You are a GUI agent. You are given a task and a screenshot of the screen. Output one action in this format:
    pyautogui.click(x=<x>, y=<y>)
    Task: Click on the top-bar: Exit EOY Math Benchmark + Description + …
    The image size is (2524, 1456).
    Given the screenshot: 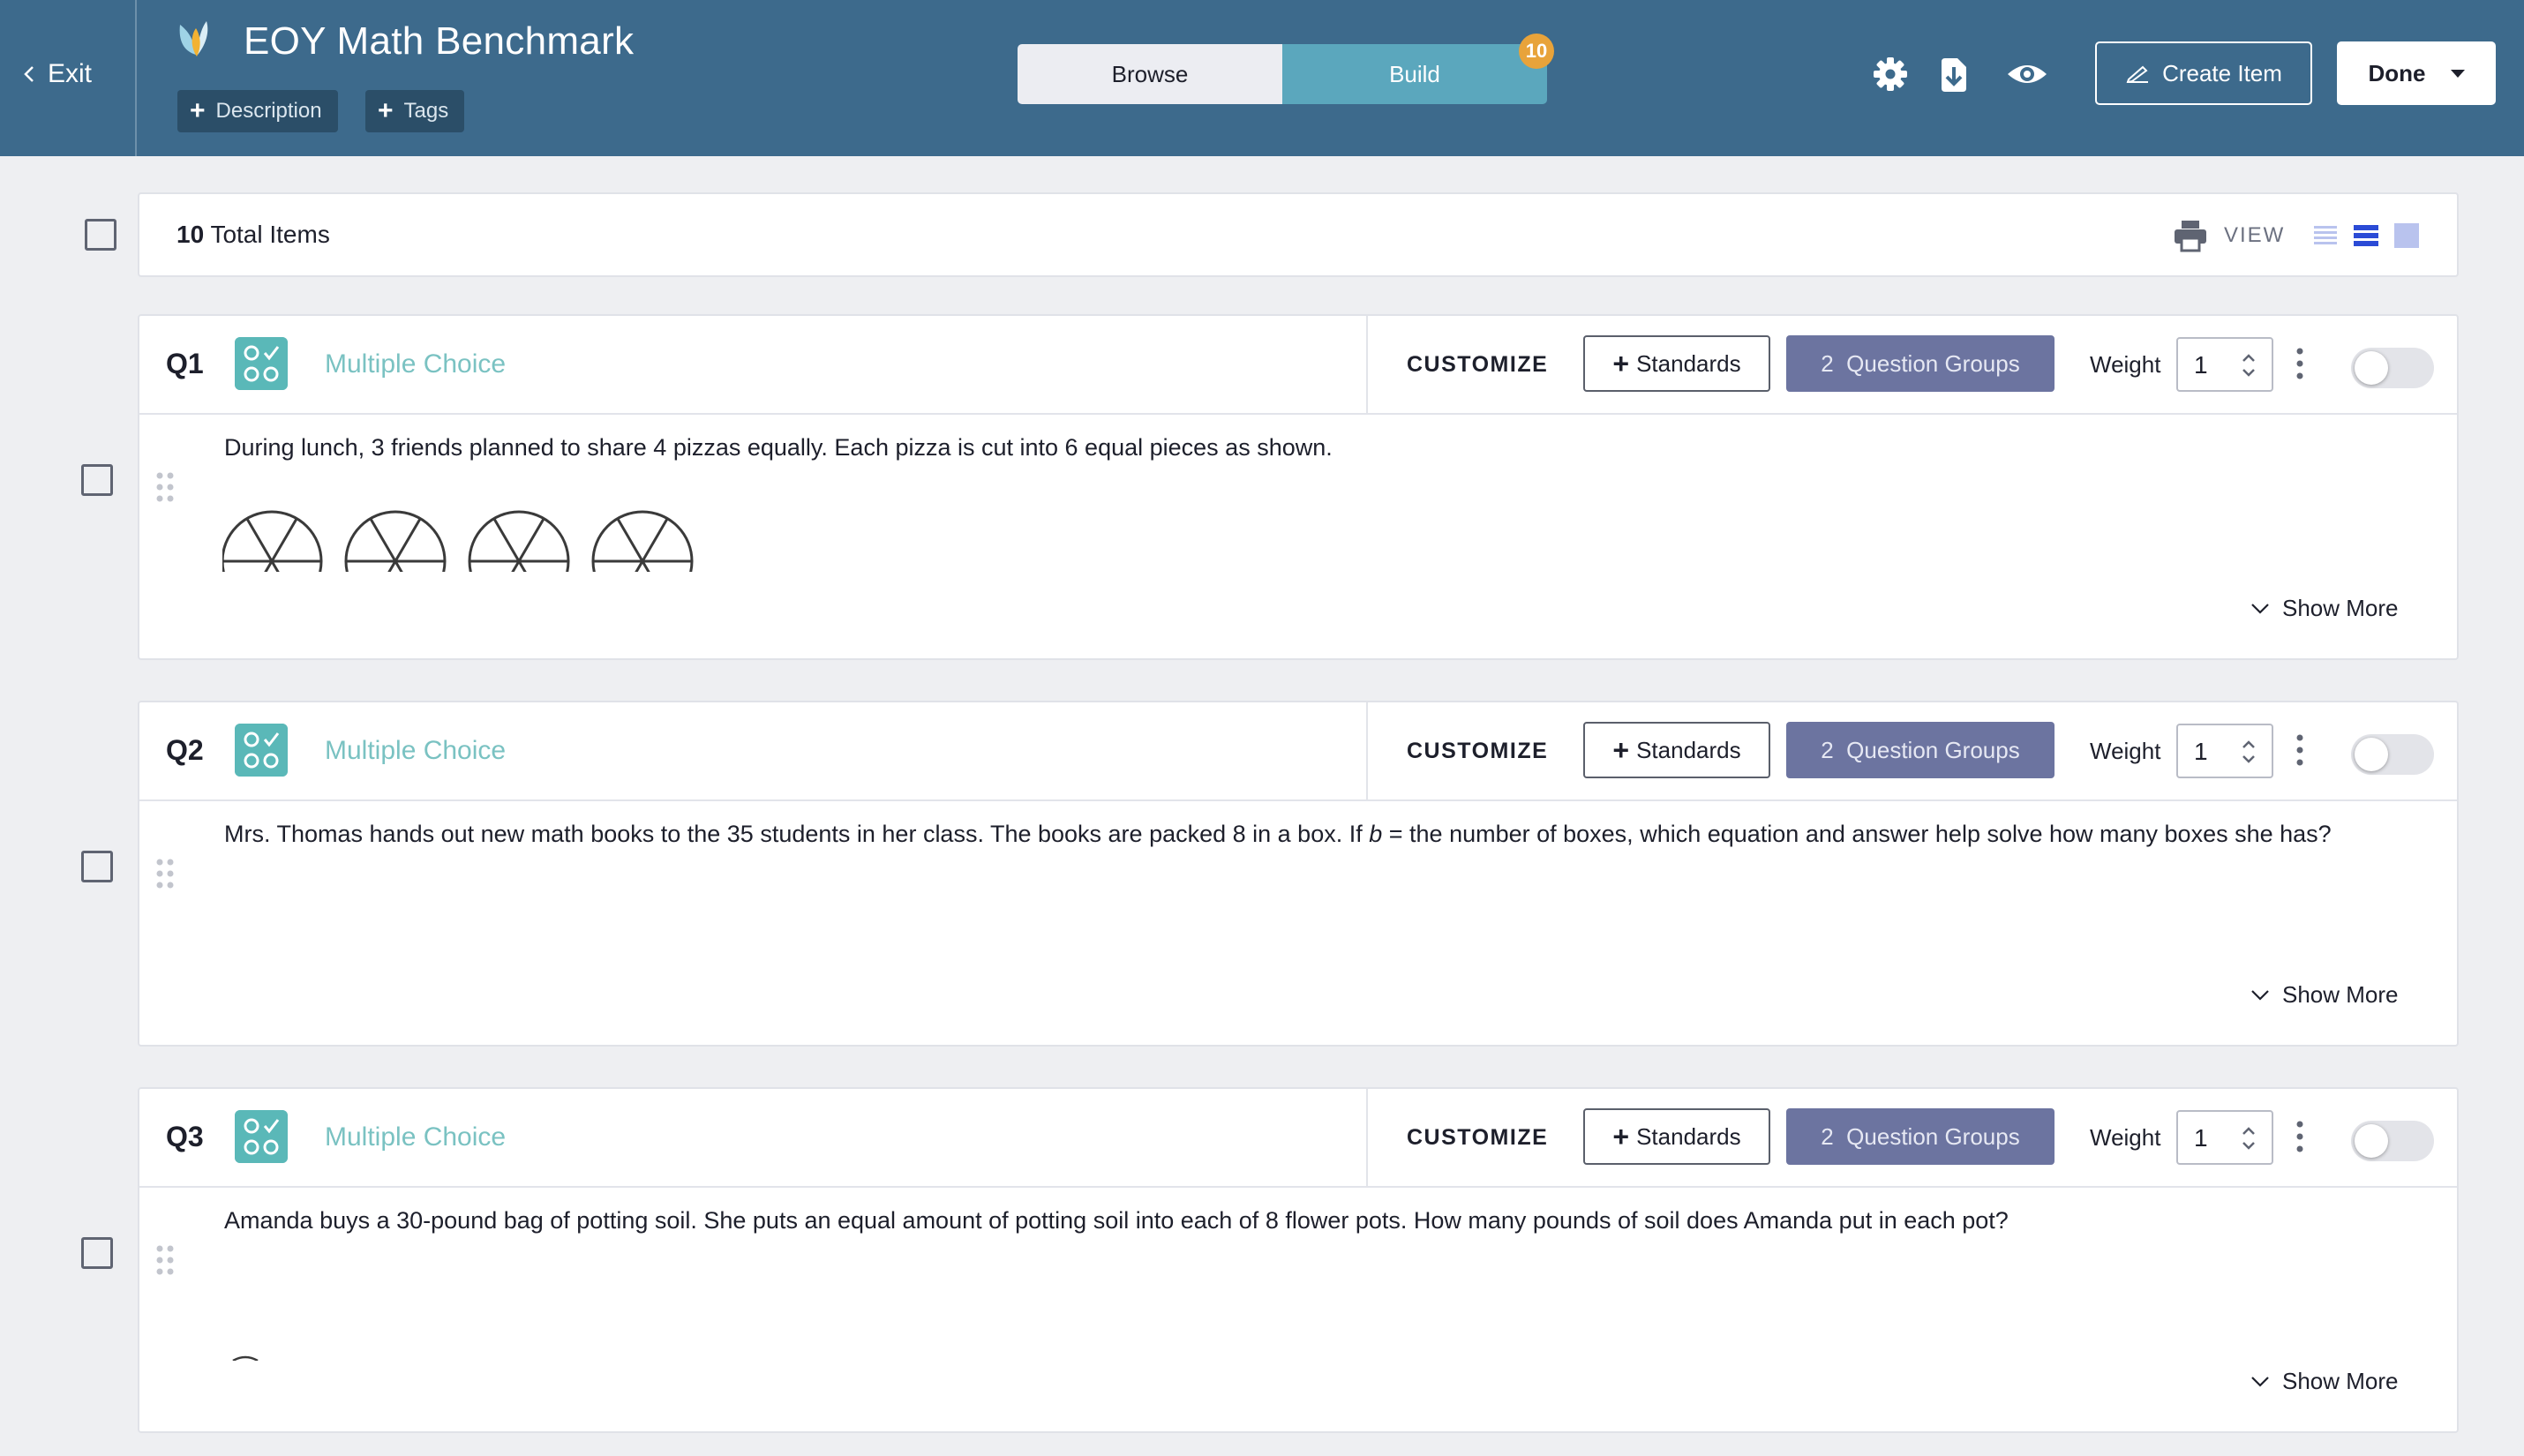 What is the action you would take?
    pyautogui.click(x=1262, y=78)
    